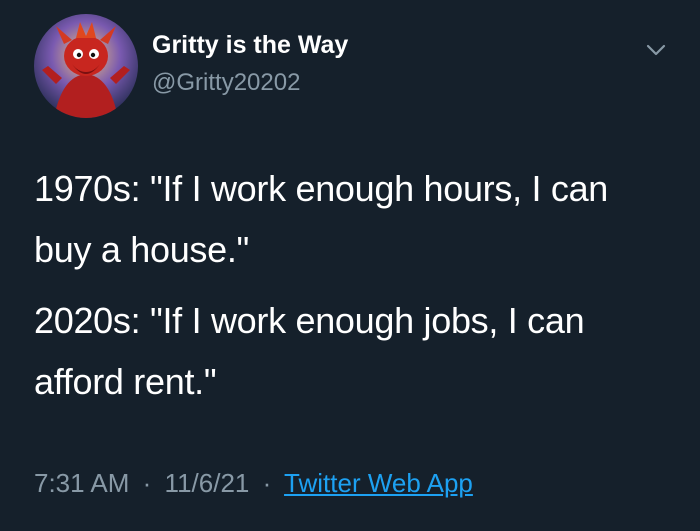  Describe the element at coordinates (250, 45) in the screenshot. I see `author-display-name: Gritty is the Way` at that location.